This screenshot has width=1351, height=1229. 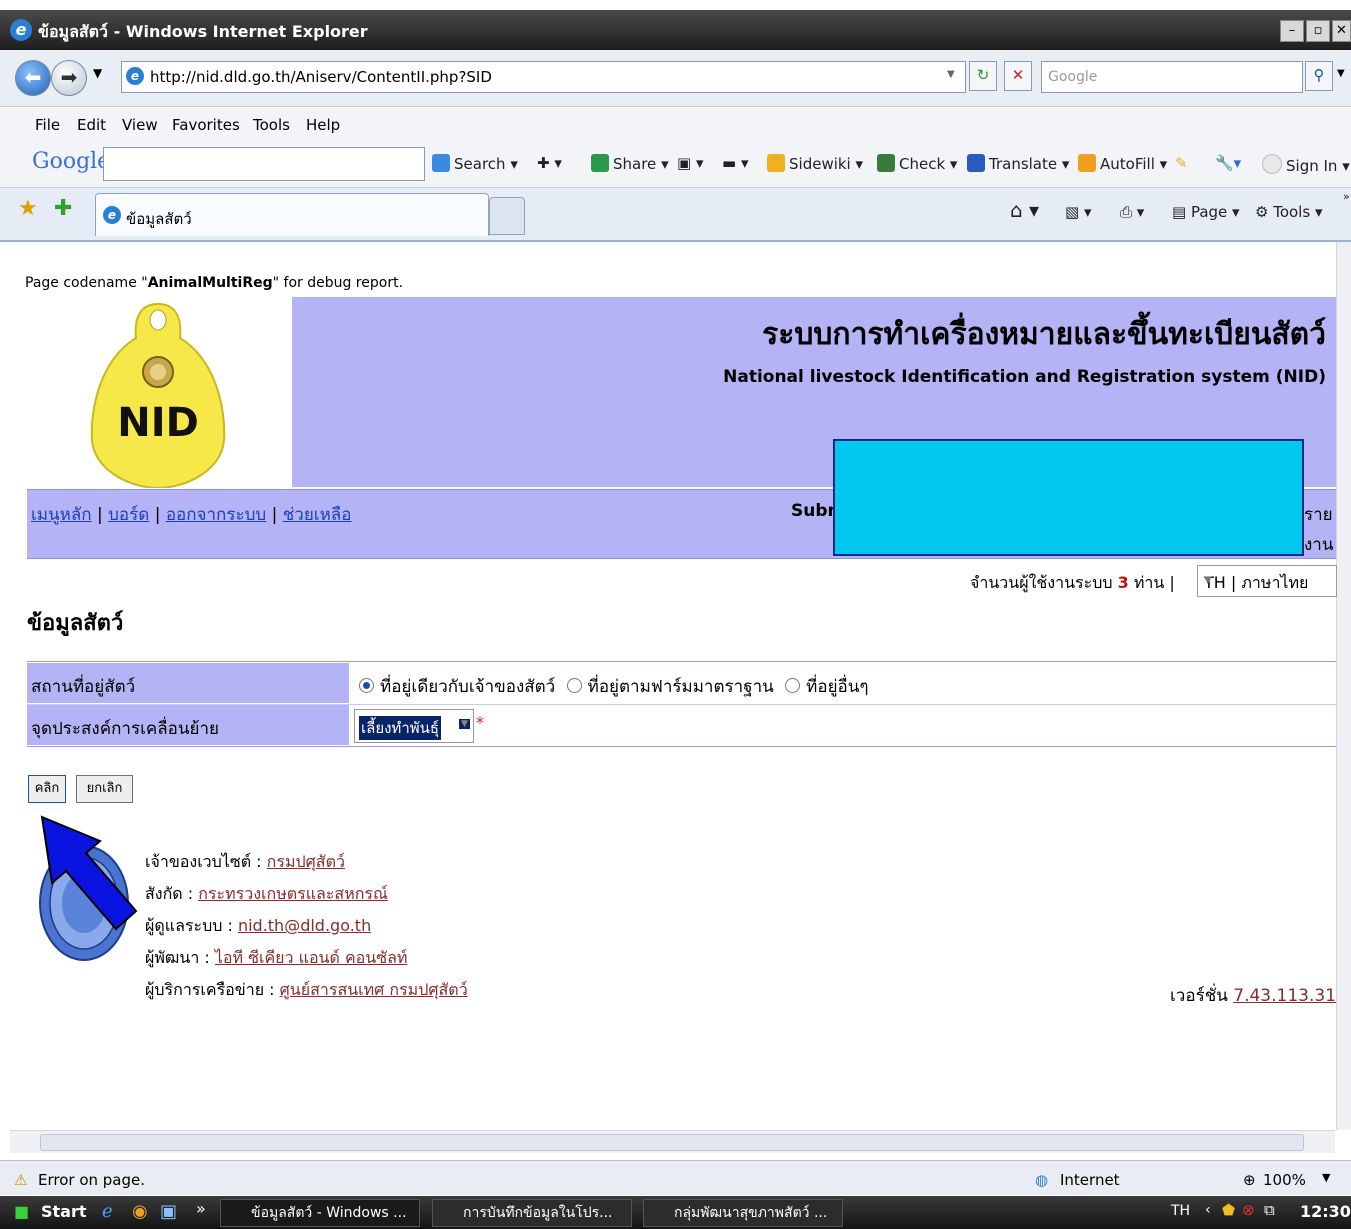 What do you see at coordinates (1206, 212) in the screenshot?
I see `page-menu-button: ▤ Page ▾` at bounding box center [1206, 212].